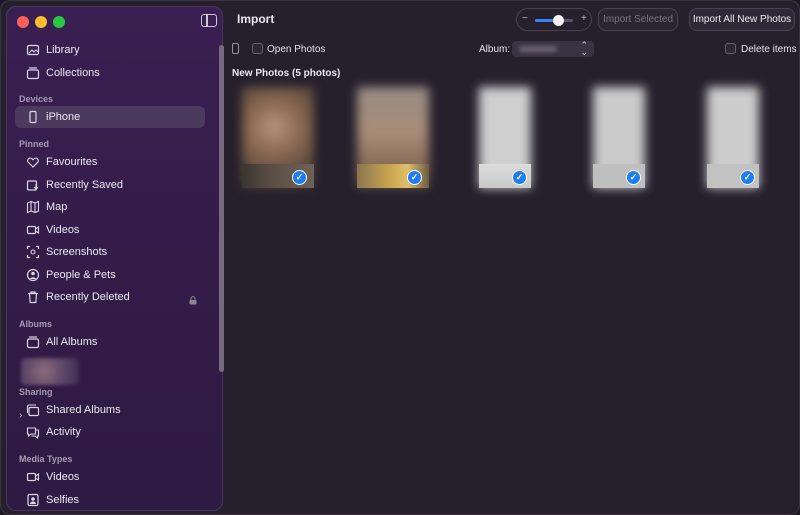 Image resolution: width=800 pixels, height=515 pixels. I want to click on sidebar-item-label: Recently Deleted, so click(88, 297).